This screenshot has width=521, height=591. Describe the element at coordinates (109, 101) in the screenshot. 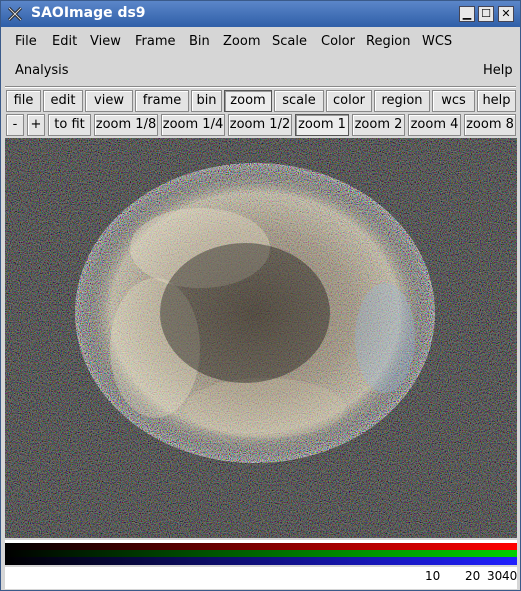

I see `button-view: view` at that location.